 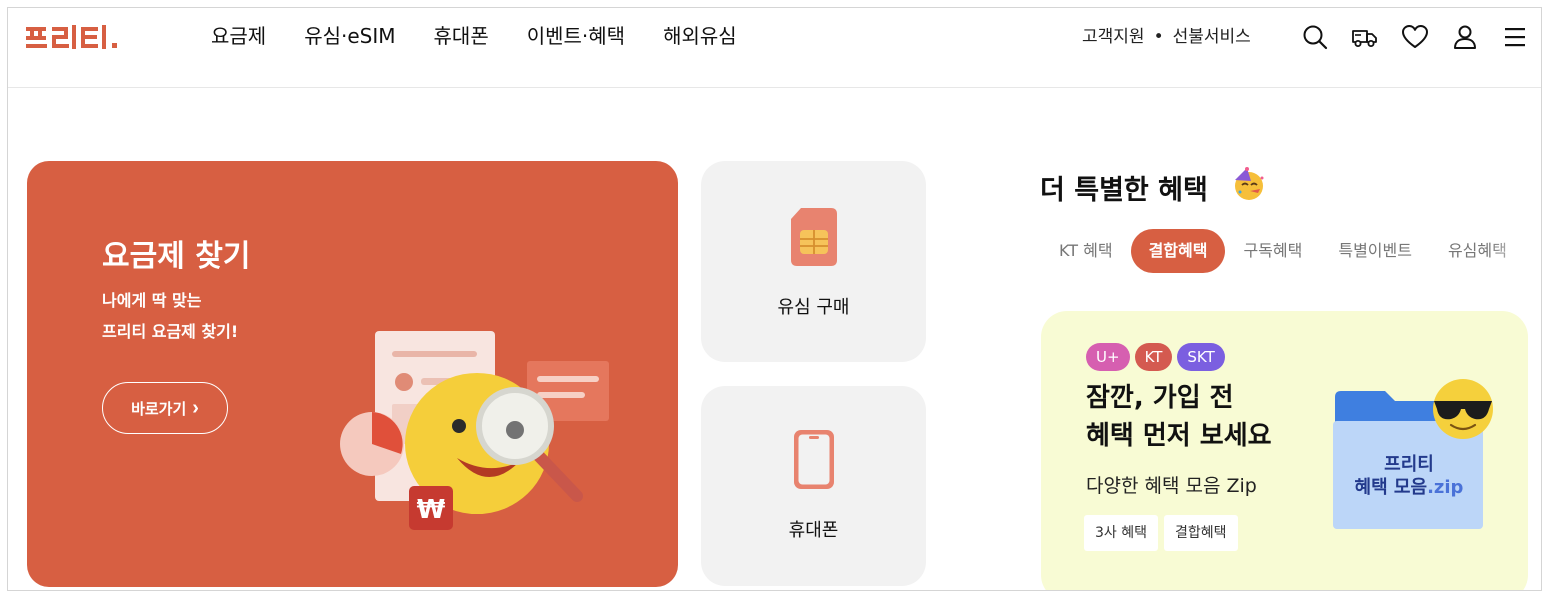 I want to click on sim-card-icon, so click(x=814, y=237).